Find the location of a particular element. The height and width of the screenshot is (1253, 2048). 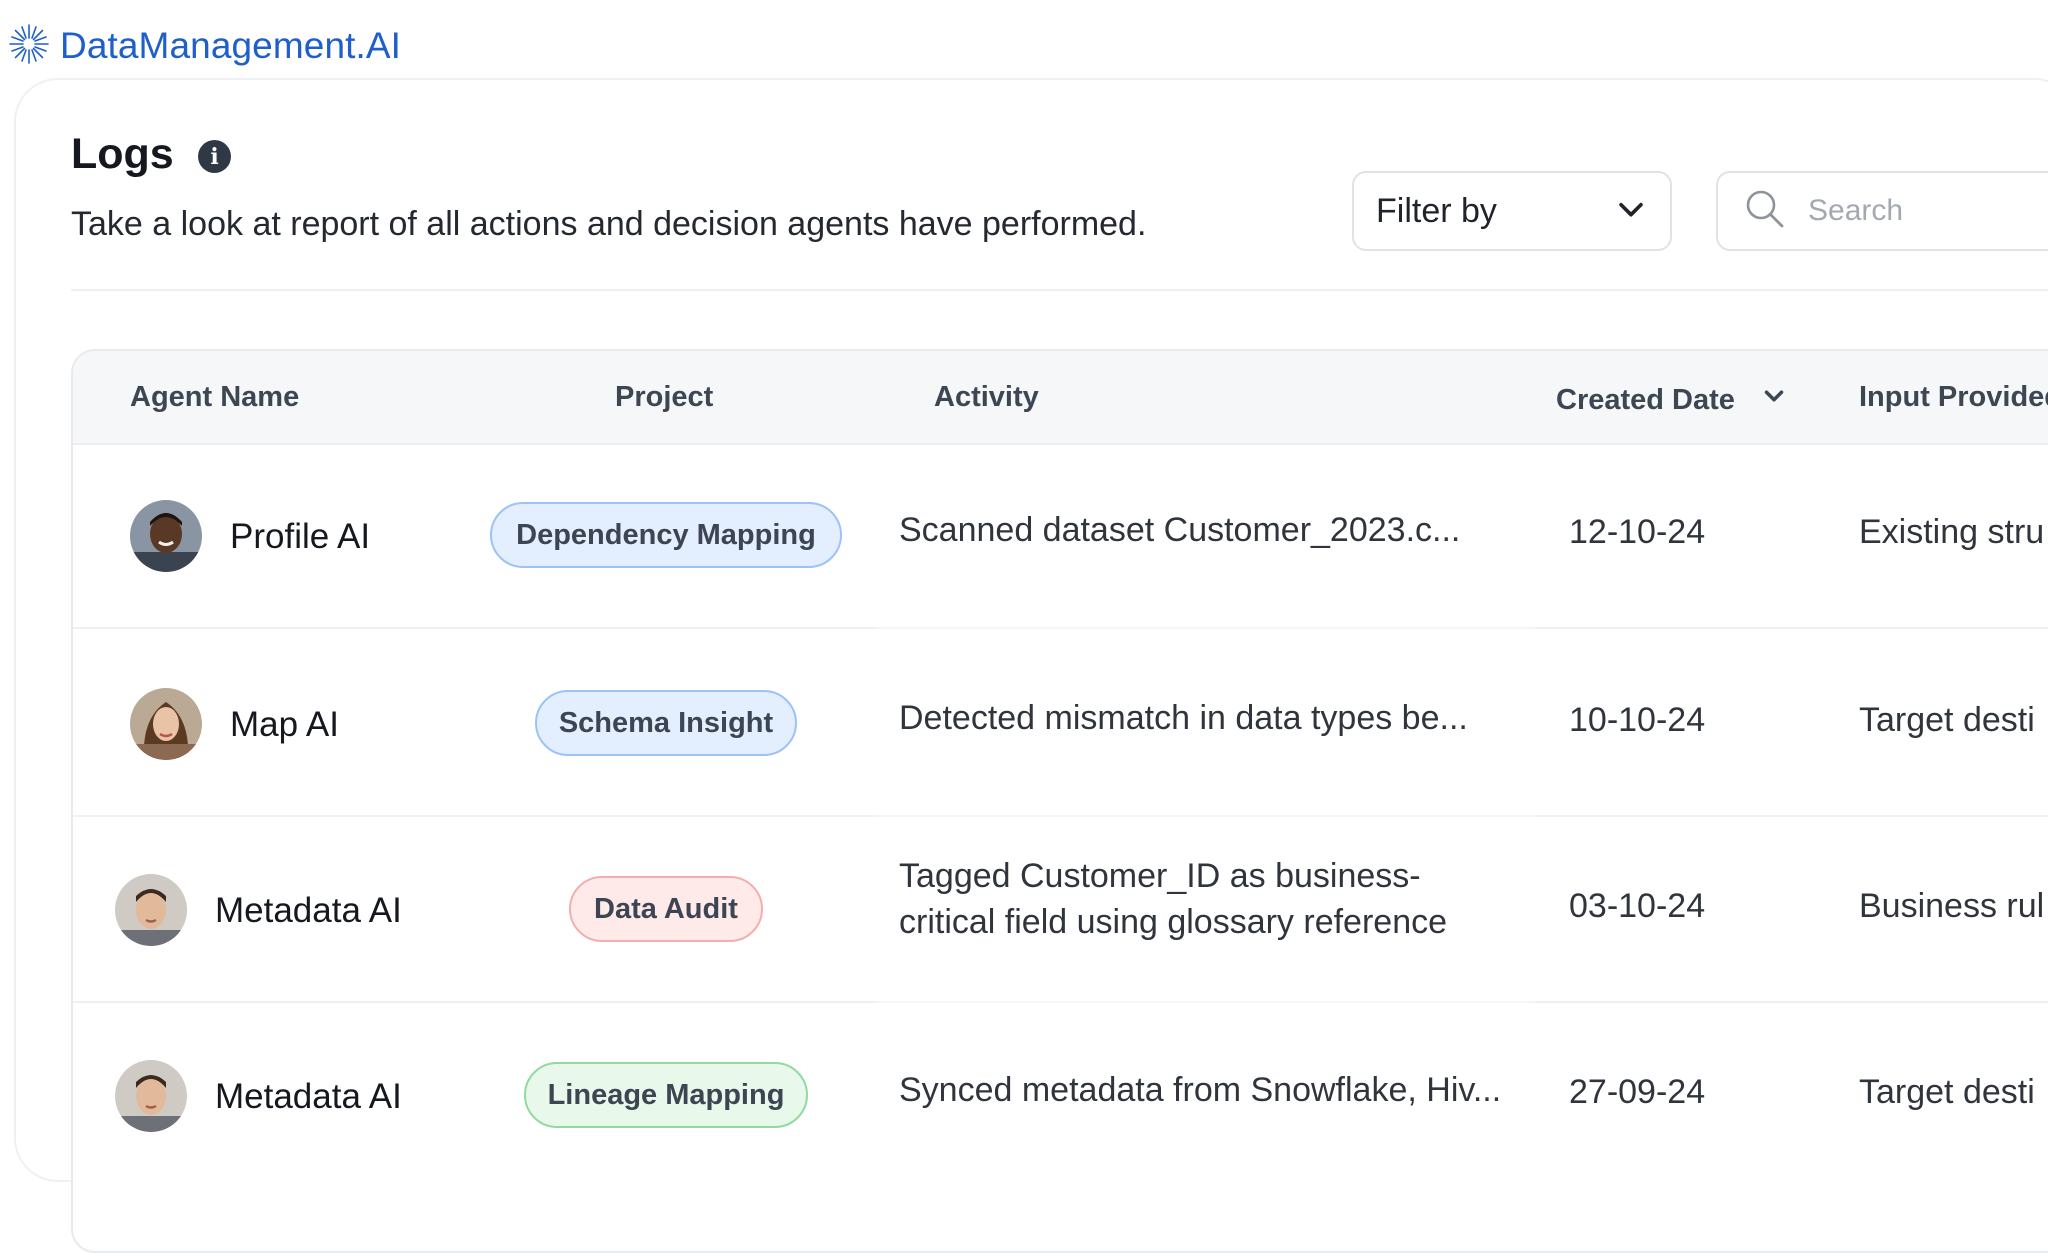

project-badge: Dependency Mapping is located at coordinates (666, 535).